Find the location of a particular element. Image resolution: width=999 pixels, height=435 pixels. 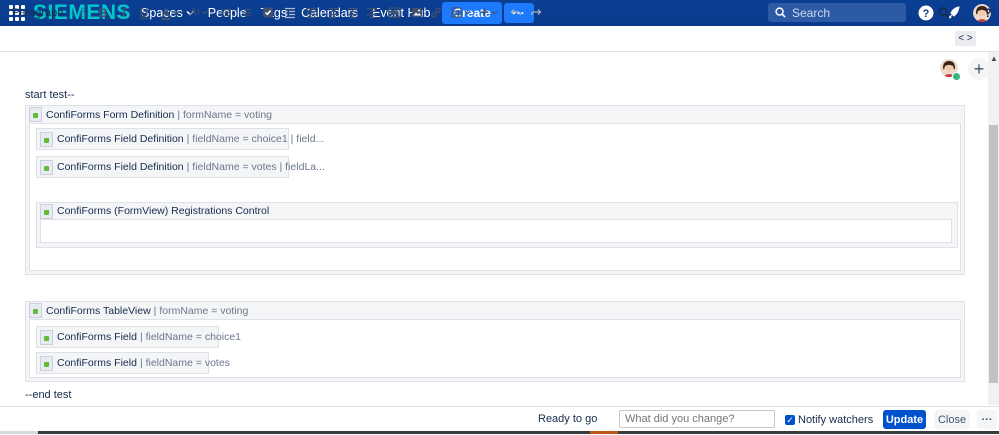

bullet-list-icon is located at coordinates (226, 12).